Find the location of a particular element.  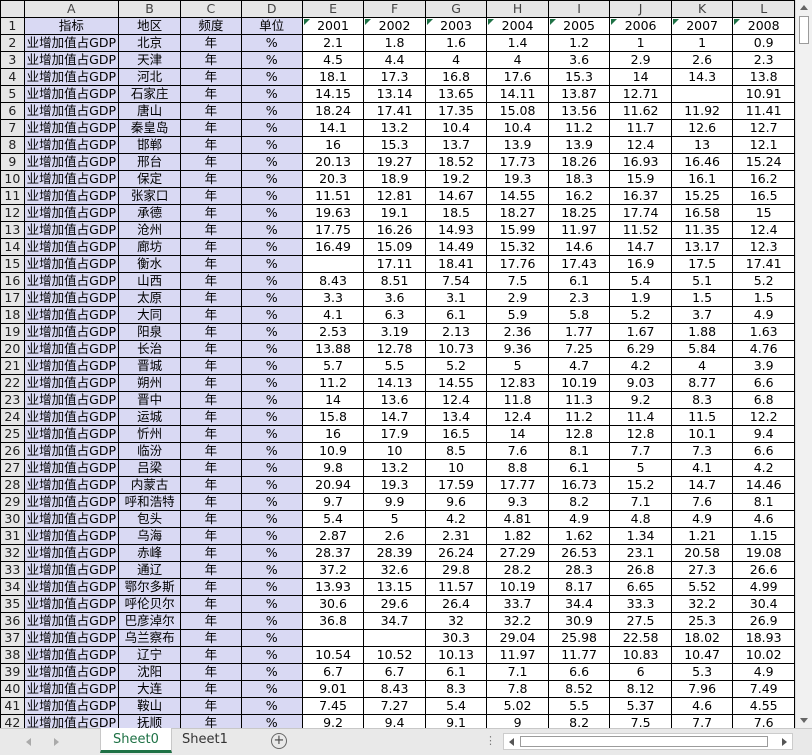

grid-cell: 8.43 is located at coordinates (333, 281).